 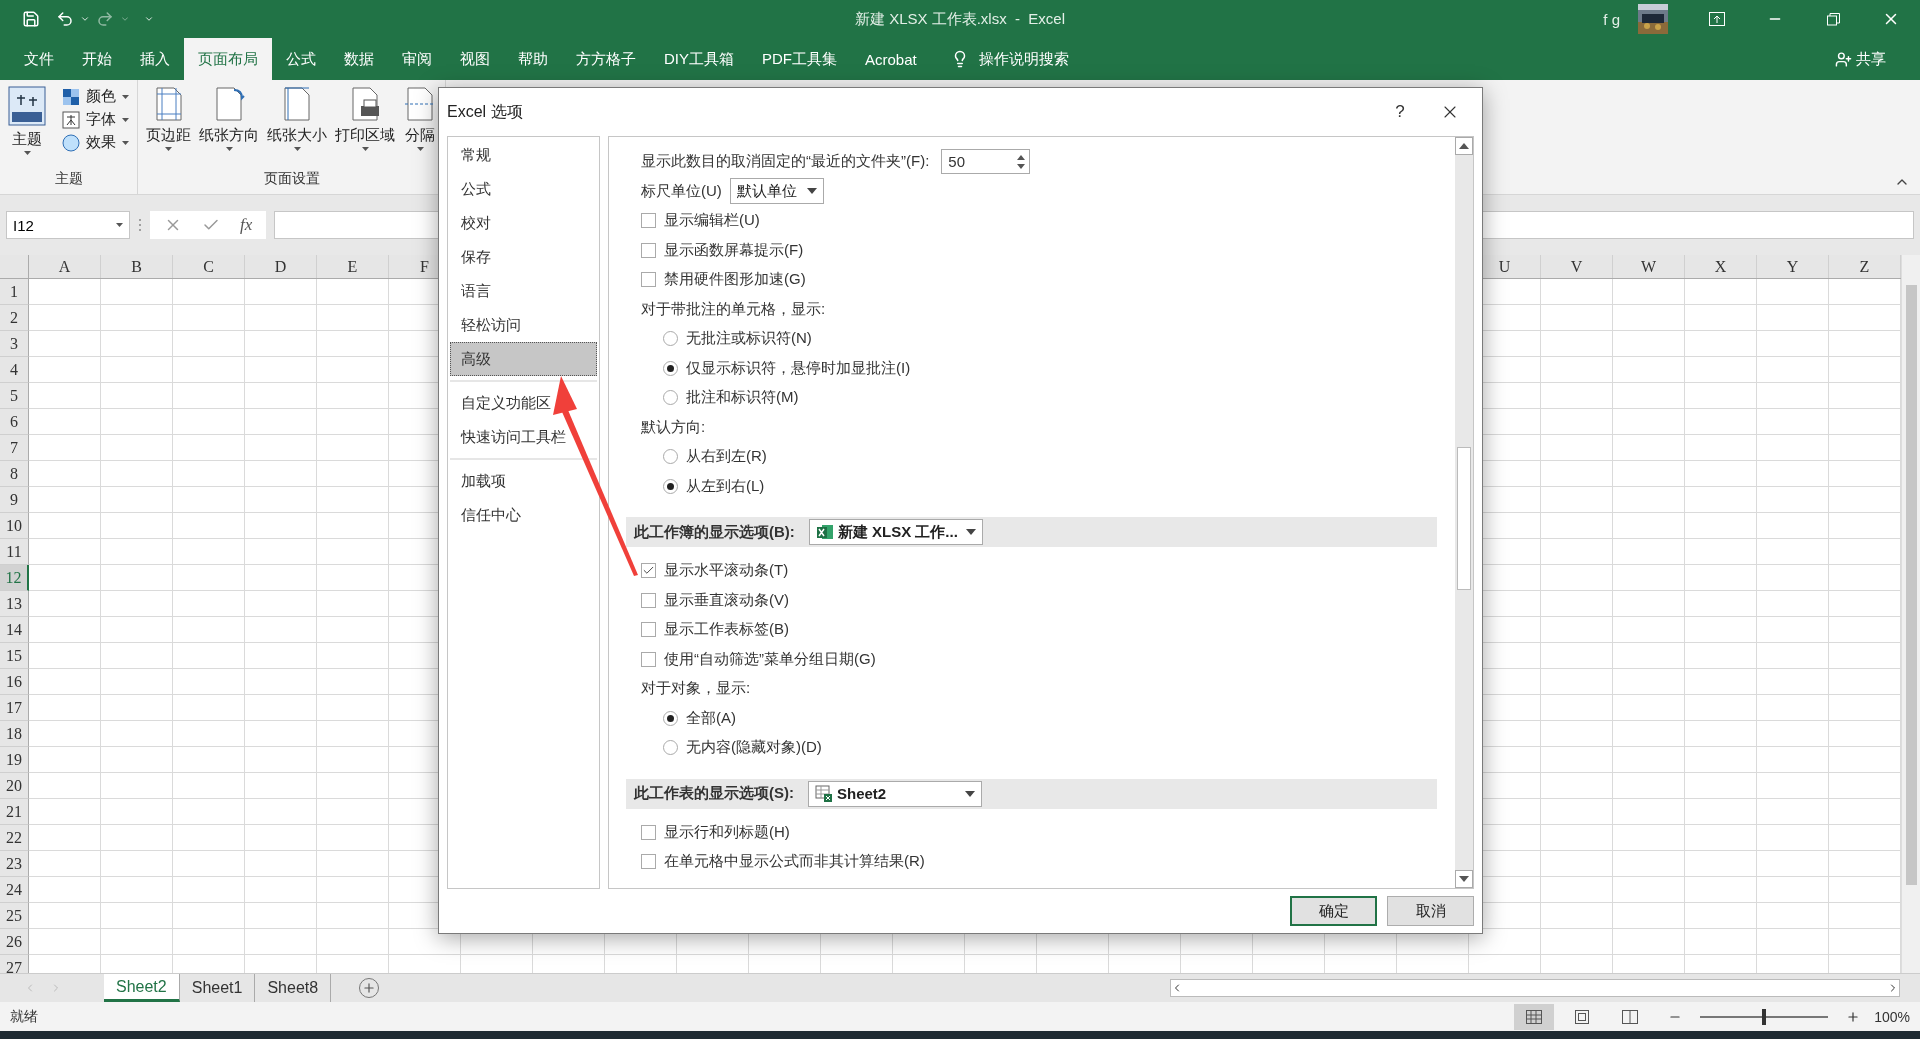 I want to click on row-header: 25, so click(x=14, y=916).